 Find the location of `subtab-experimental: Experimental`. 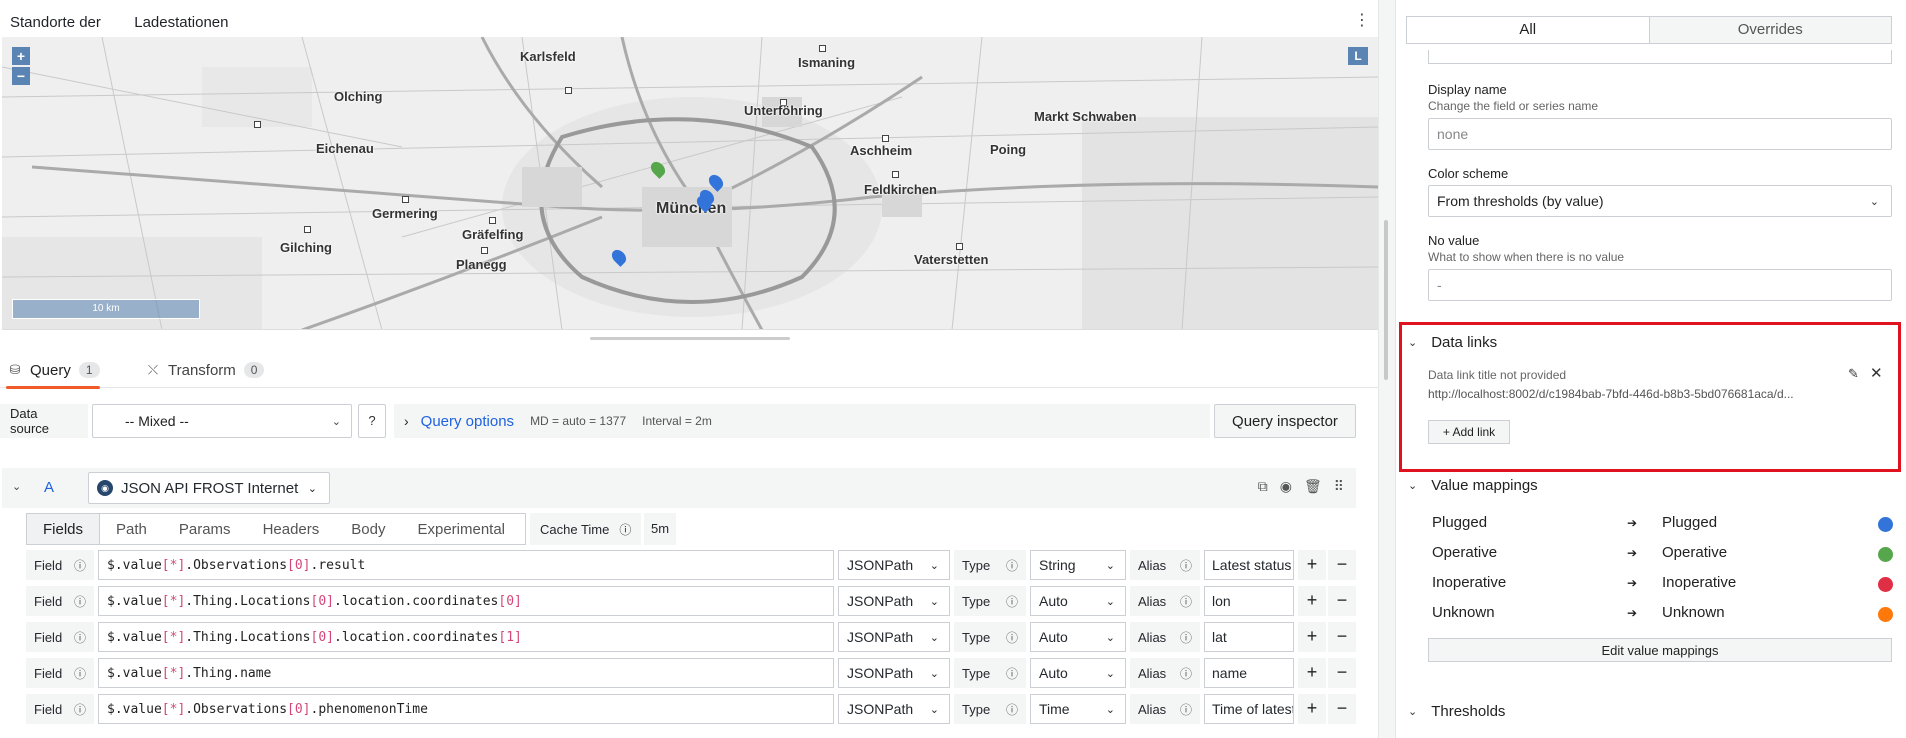

subtab-experimental: Experimental is located at coordinates (461, 529).